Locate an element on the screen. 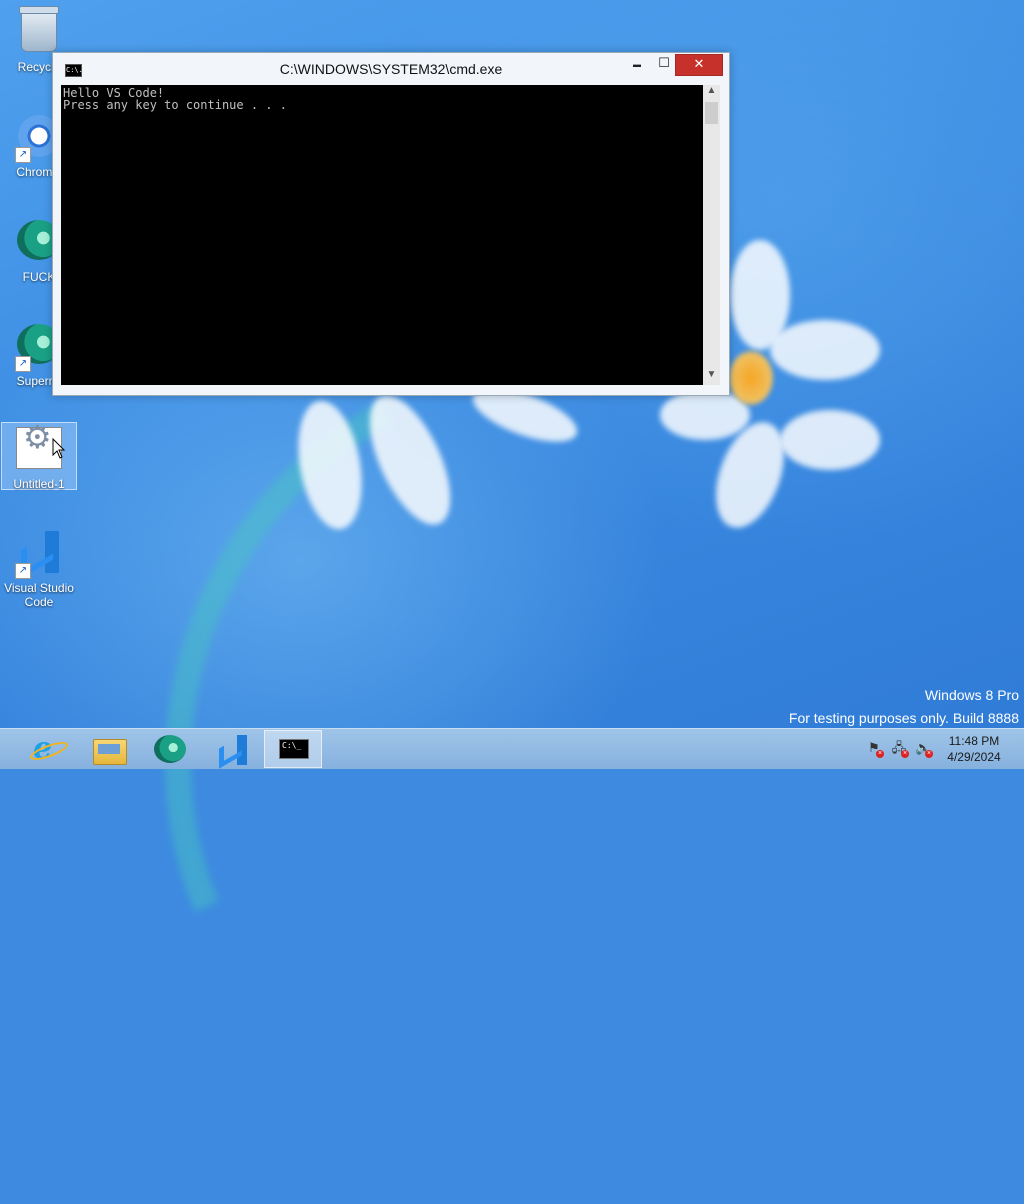  wallpaper-flower-center is located at coordinates (751, 378).